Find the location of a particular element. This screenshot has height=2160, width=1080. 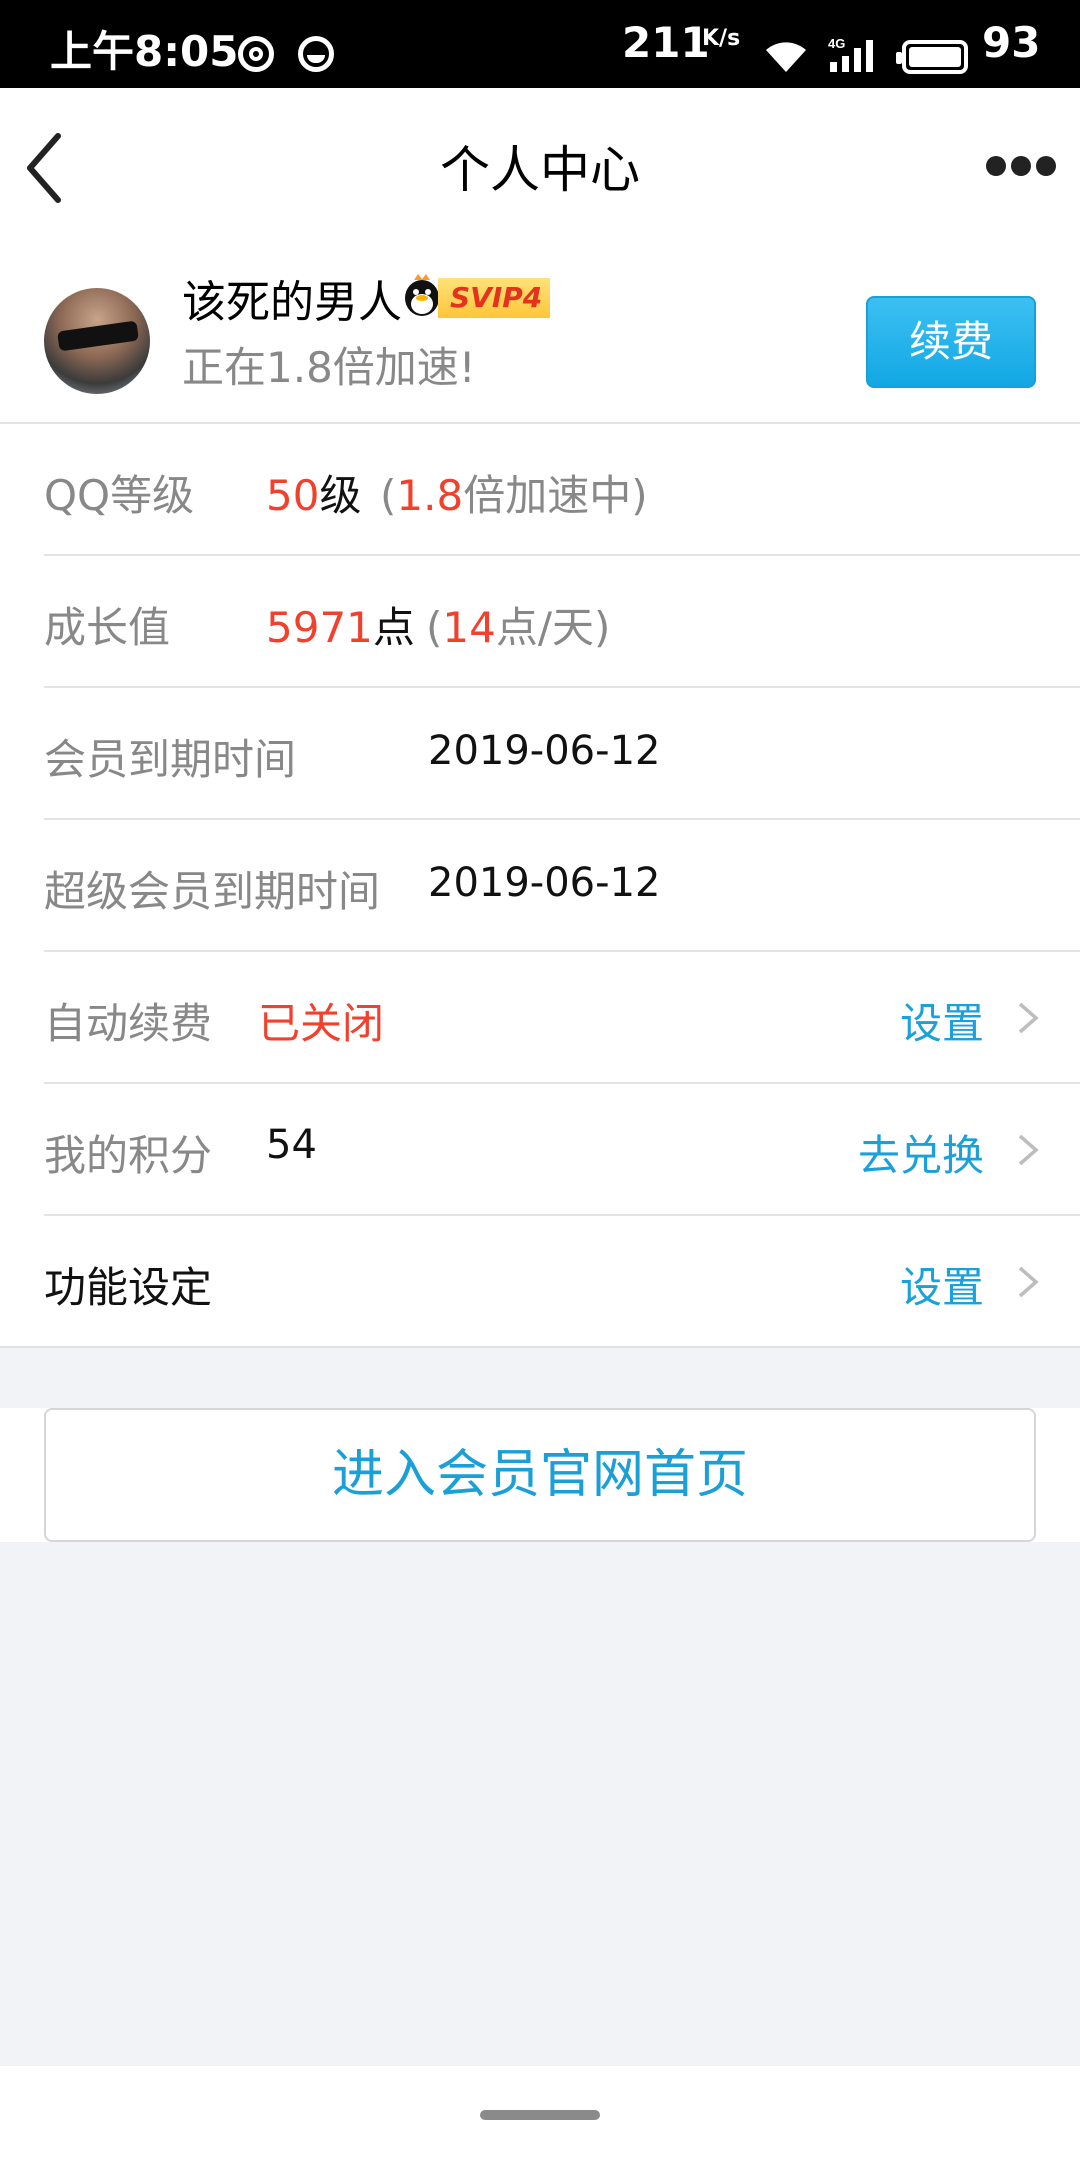

qq-level-row: QQ等级 50级 (1.8倍加速中) is located at coordinates (562, 490).